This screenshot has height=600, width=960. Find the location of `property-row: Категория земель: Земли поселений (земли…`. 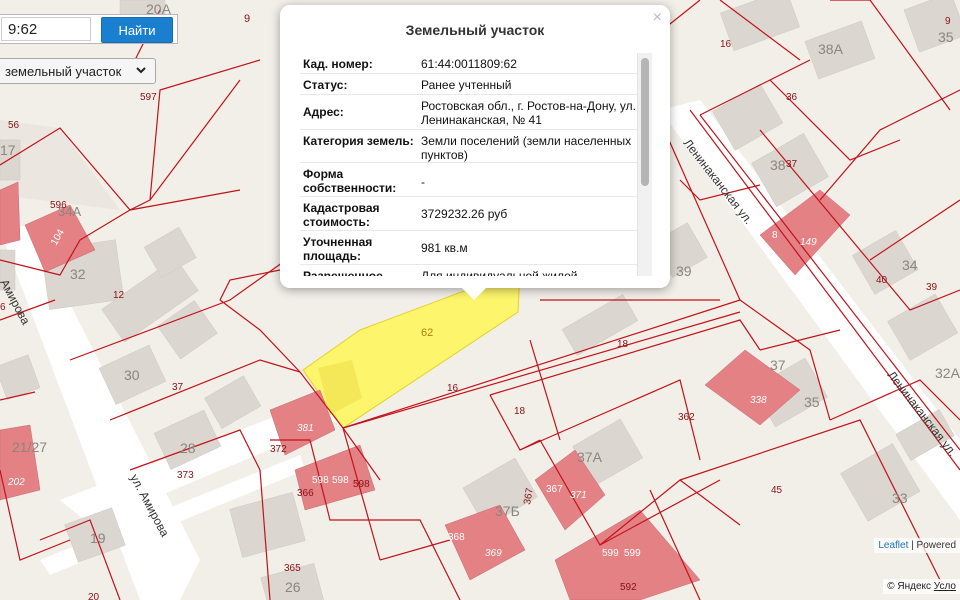

property-row: Категория земель: Земли поселений (земли… is located at coordinates (476, 146).